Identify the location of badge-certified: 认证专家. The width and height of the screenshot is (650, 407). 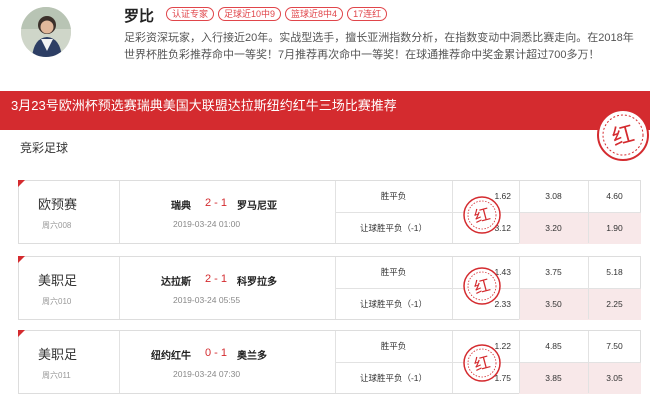
(190, 14).